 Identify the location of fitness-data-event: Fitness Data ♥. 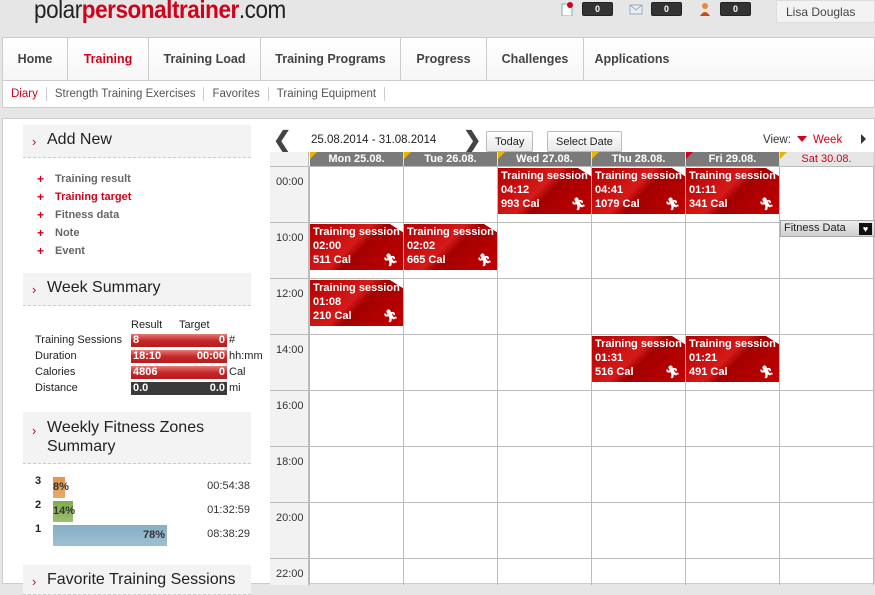
(827, 228).